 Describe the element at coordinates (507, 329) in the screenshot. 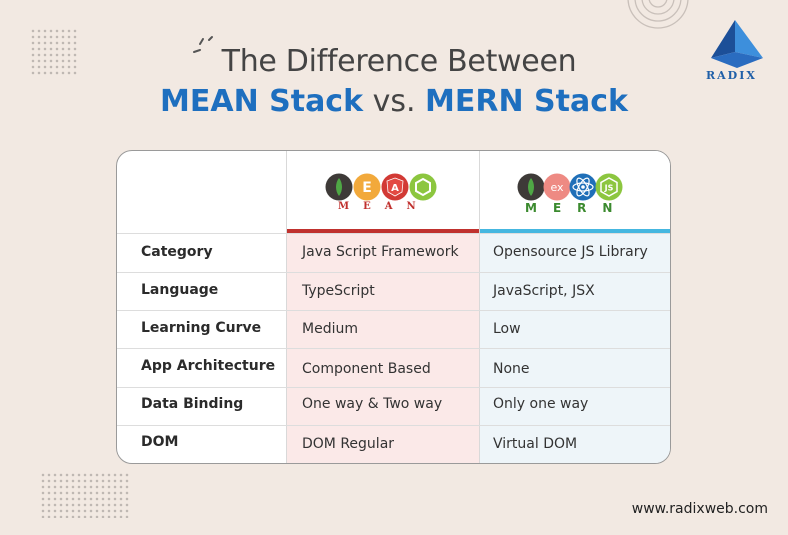

I see `row-learning-curve-mern: Low` at that location.